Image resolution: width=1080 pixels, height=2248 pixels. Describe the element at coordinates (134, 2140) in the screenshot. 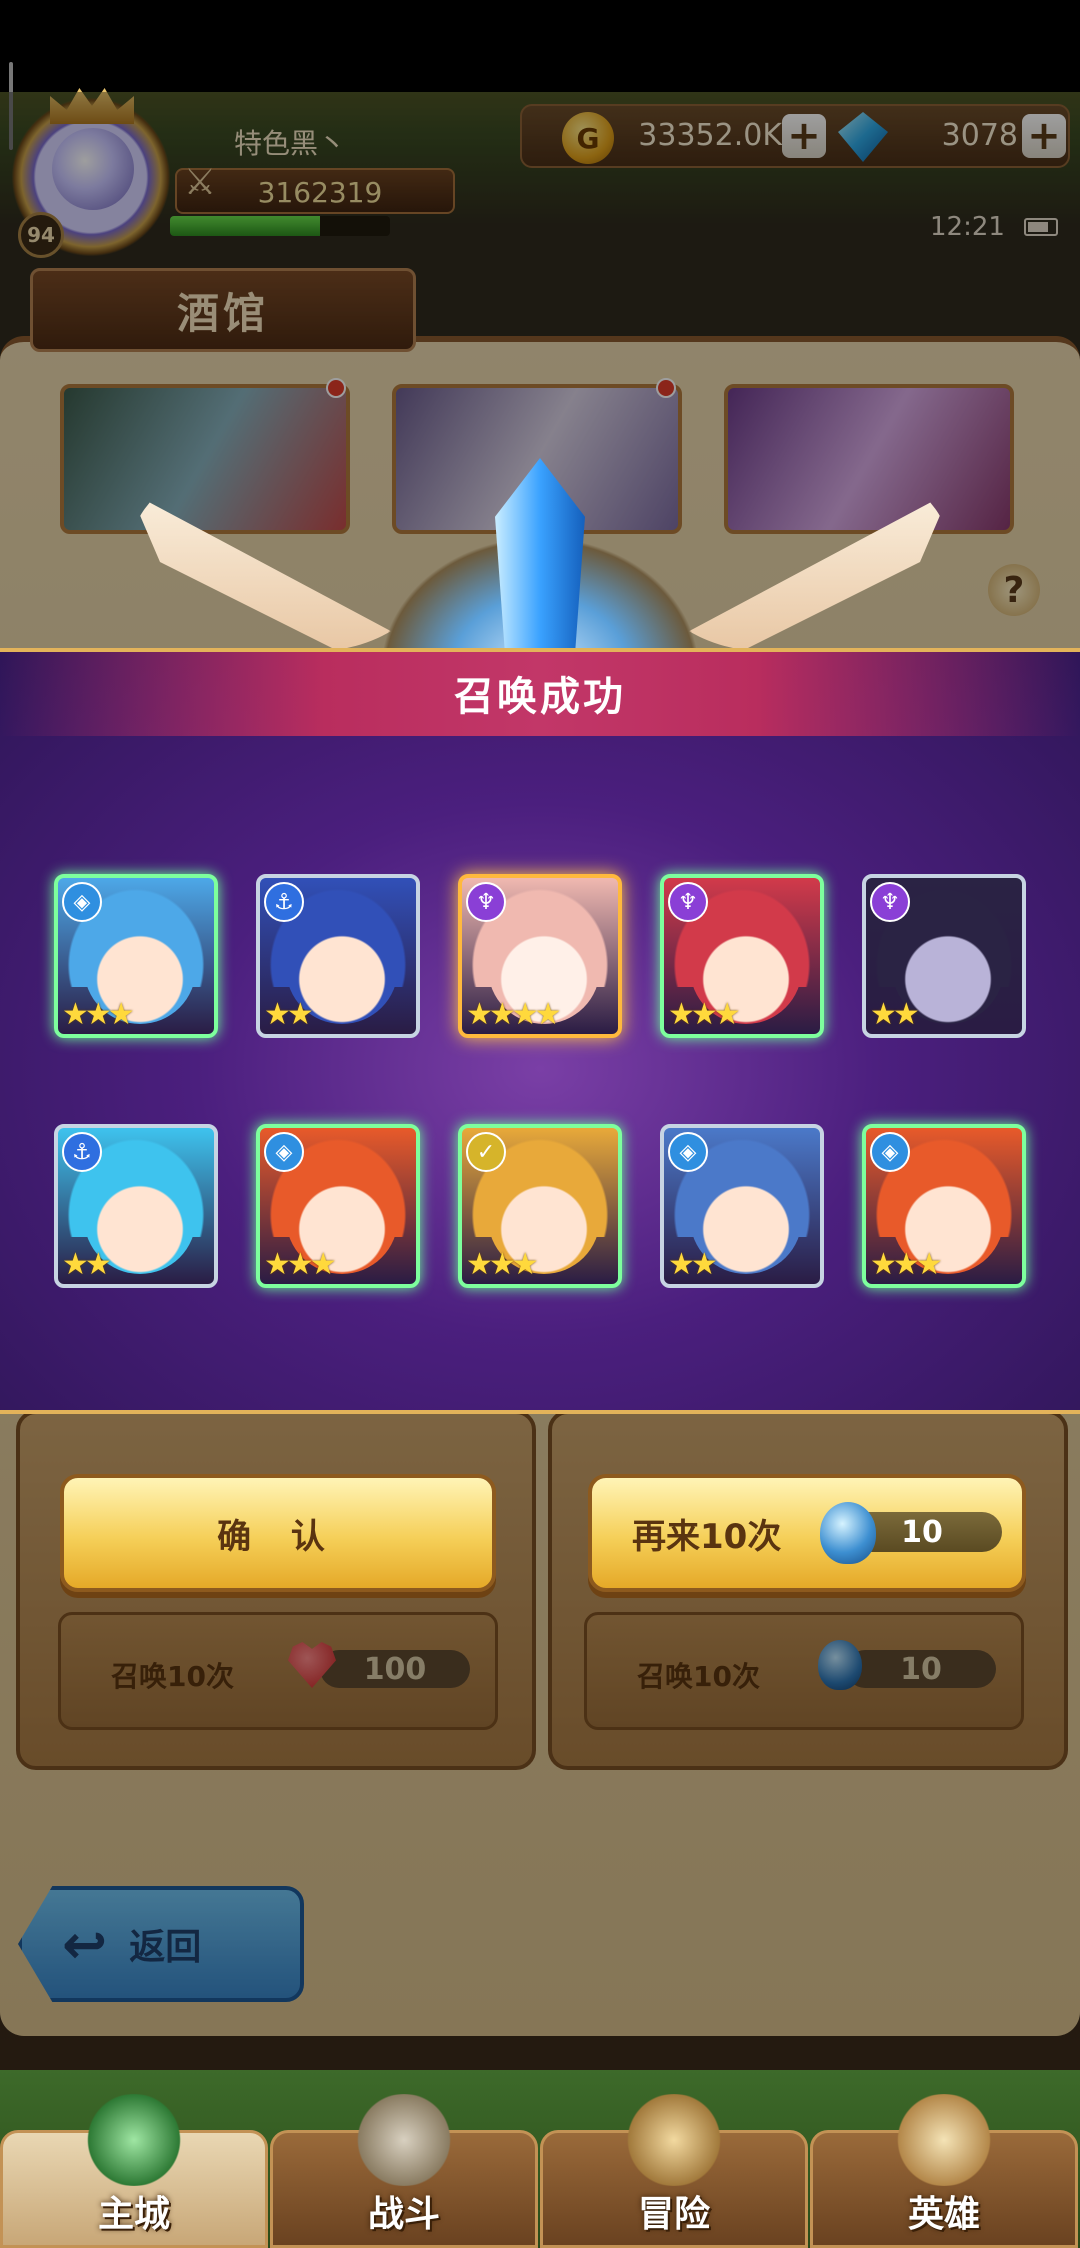

I see `castle-icon` at that location.